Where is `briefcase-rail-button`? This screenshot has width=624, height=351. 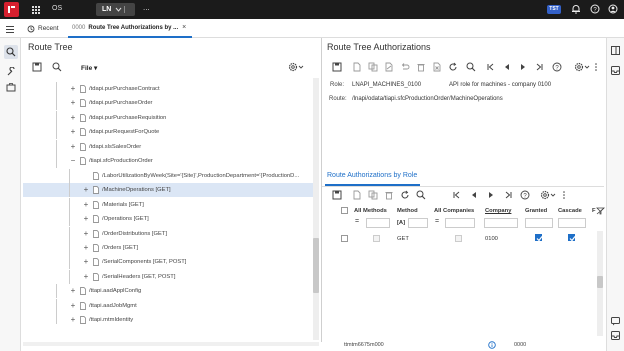
briefcase-rail-button is located at coordinates (11, 87).